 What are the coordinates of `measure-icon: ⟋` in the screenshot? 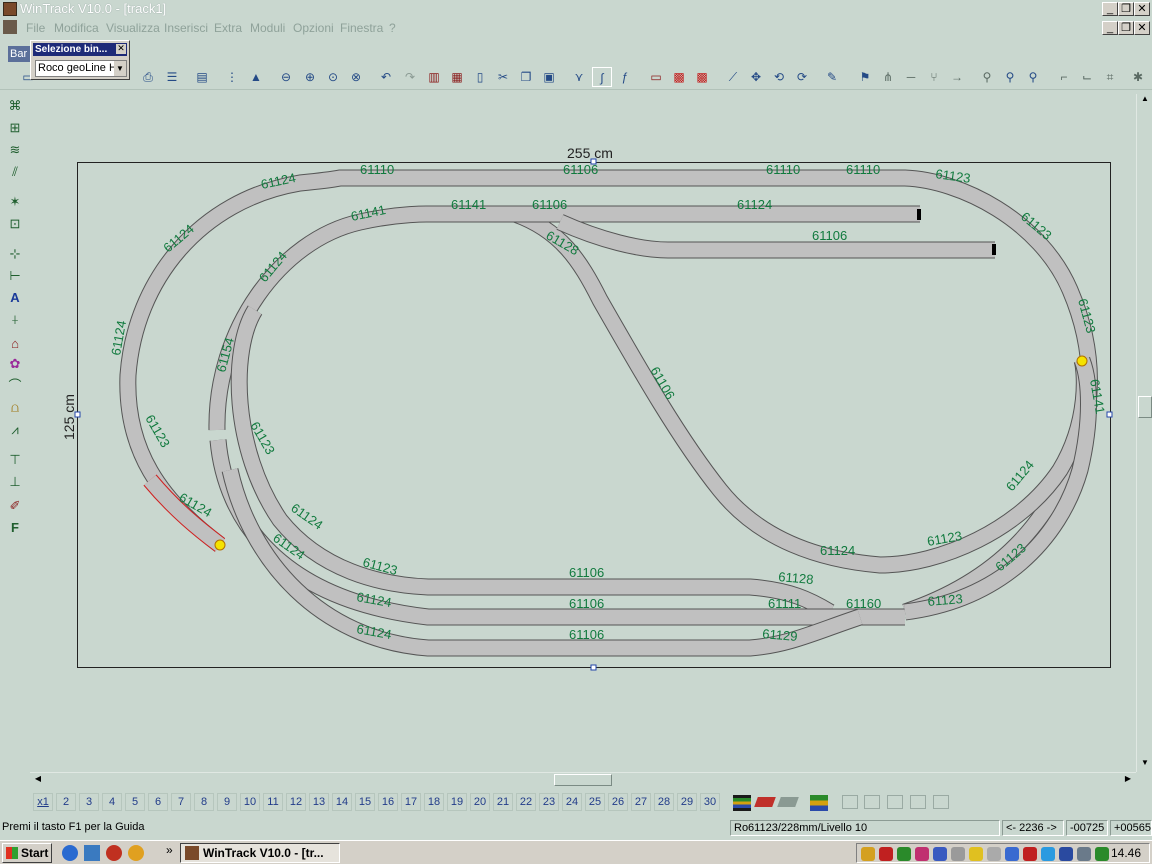 It's located at (733, 77).